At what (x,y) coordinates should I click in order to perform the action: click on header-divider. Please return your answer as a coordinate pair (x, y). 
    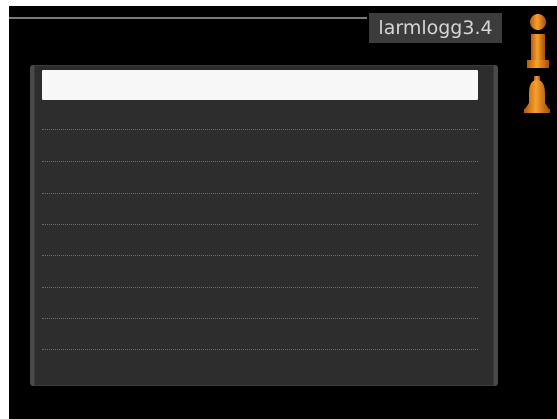
    Looking at the image, I should click on (188, 18).